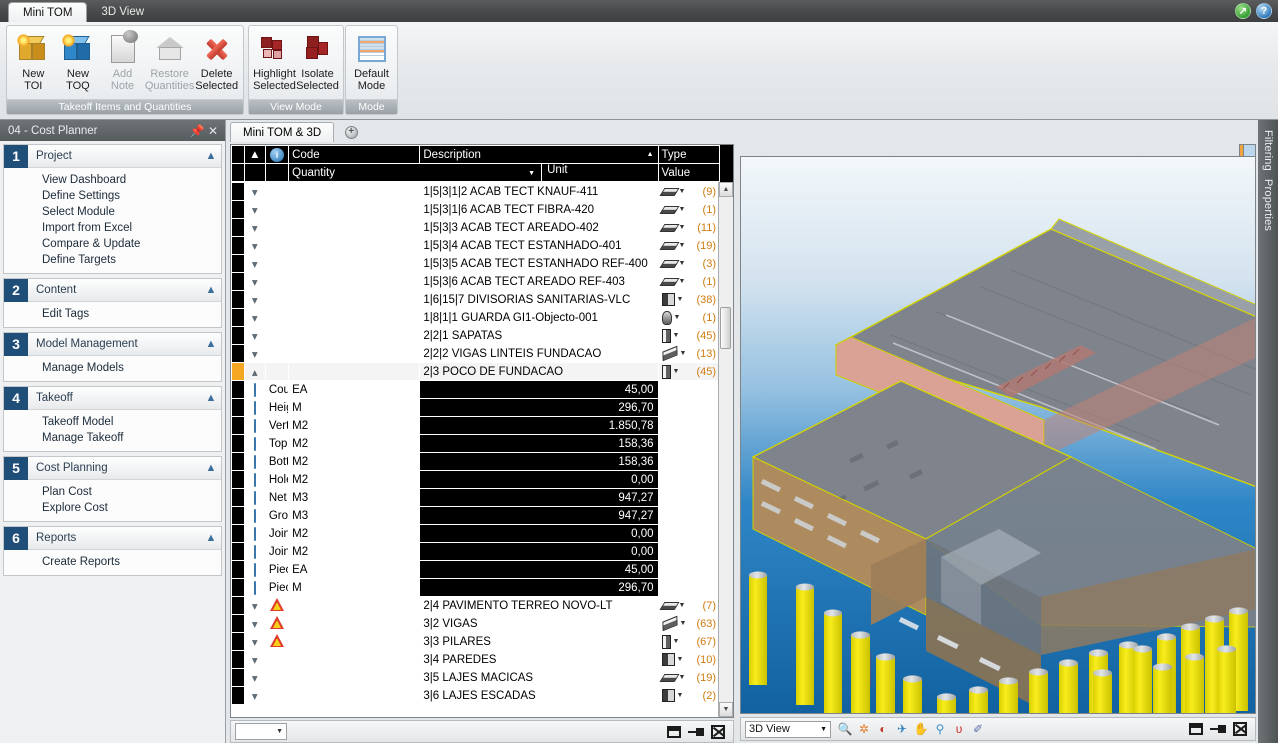  Describe the element at coordinates (474, 299) in the screenshot. I see `table-row: ▾ 1|6|15|7 DIVISORIAS SANITARIAS-VLC ▼ (38)` at that location.